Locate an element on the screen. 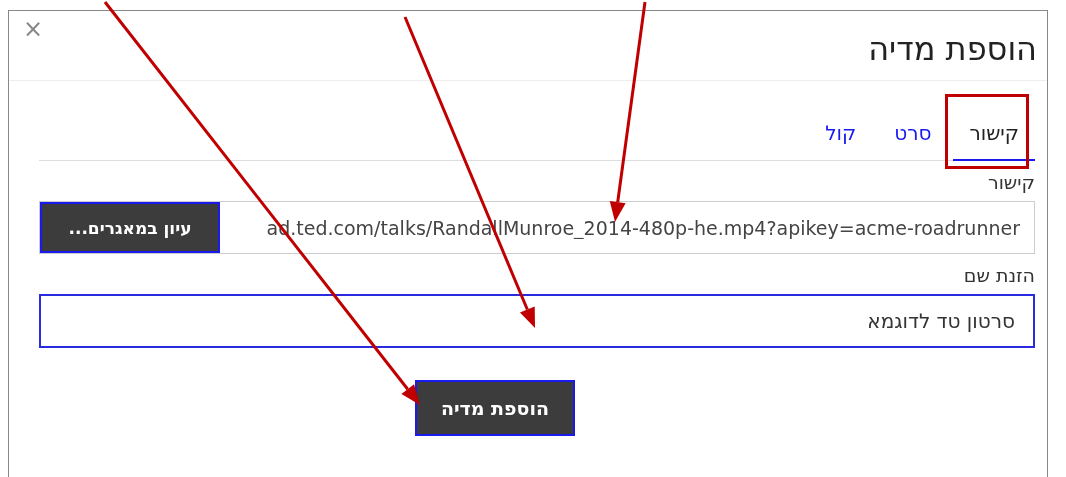  tab: קול is located at coordinates (841, 135).